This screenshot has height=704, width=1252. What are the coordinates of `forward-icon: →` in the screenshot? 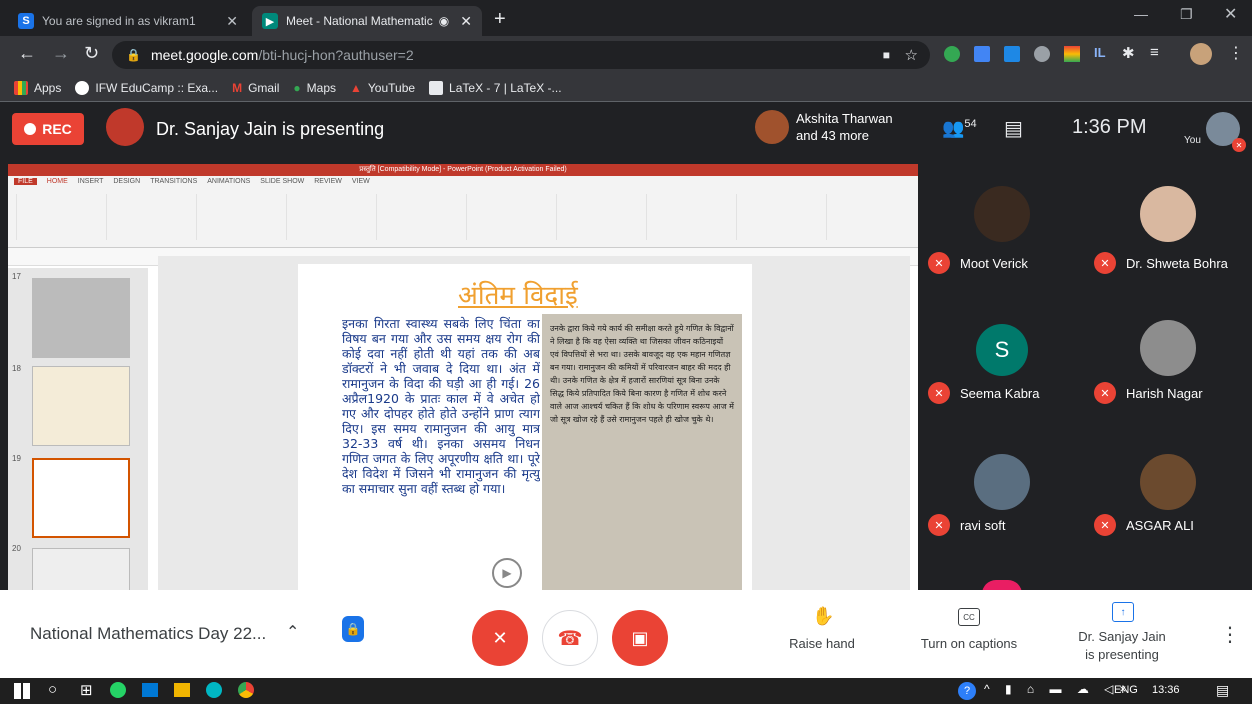 It's located at (61, 53).